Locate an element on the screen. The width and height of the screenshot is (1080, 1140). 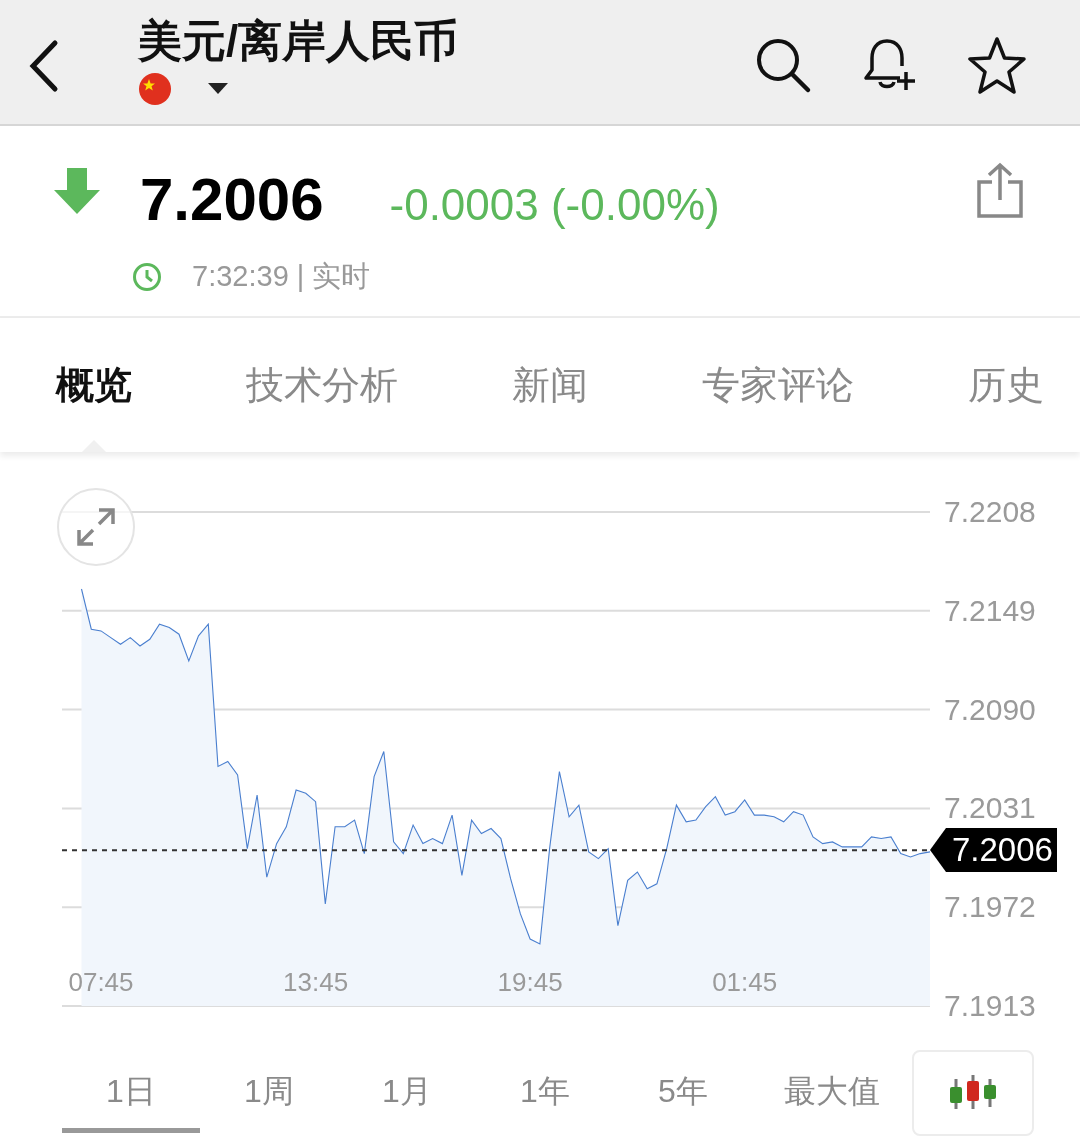
search-icon is located at coordinates (783, 65).